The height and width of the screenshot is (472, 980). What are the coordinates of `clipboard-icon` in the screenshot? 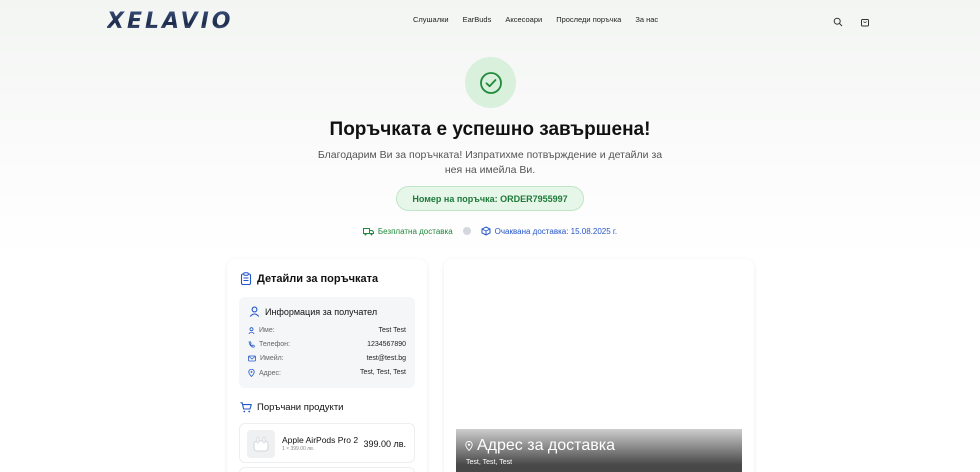 It's located at (246, 278).